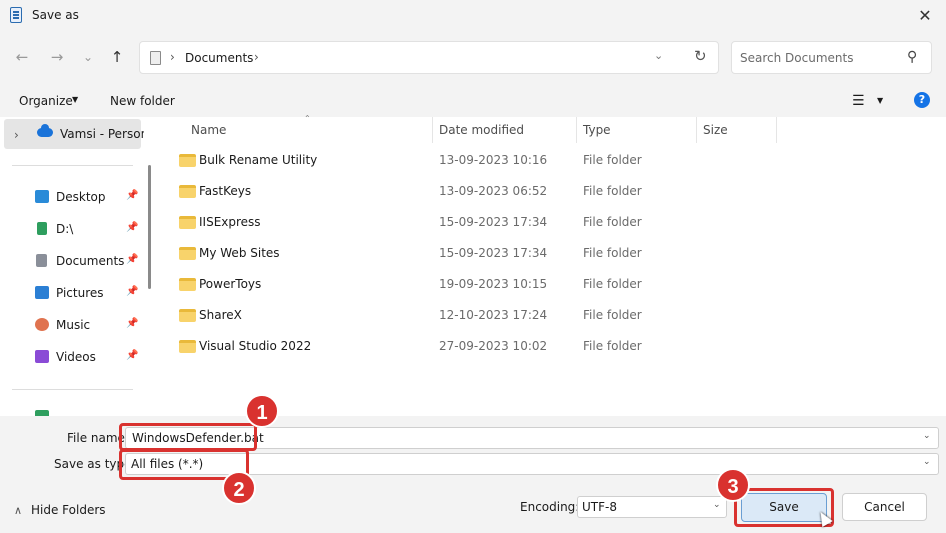 This screenshot has height=533, width=946. What do you see at coordinates (155, 58) in the screenshot?
I see `documents-icon` at bounding box center [155, 58].